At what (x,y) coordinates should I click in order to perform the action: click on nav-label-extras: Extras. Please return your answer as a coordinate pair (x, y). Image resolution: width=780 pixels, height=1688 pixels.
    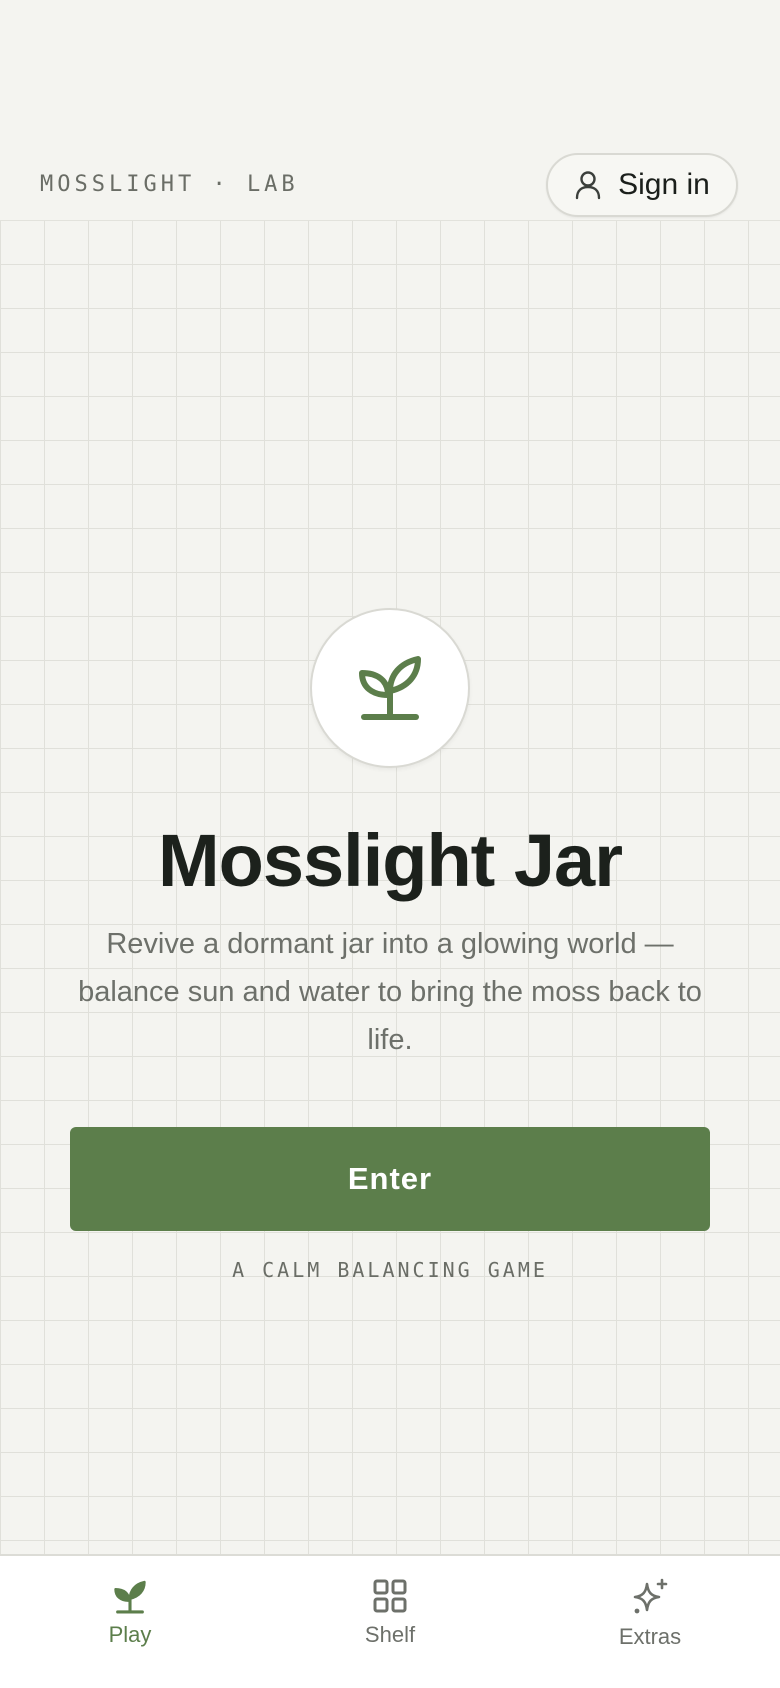
    Looking at the image, I should click on (650, 1636).